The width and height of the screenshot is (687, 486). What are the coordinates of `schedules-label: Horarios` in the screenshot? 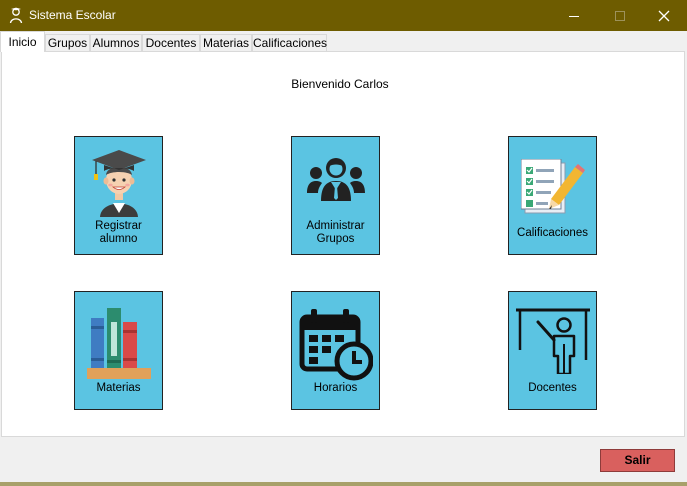 It's located at (335, 388).